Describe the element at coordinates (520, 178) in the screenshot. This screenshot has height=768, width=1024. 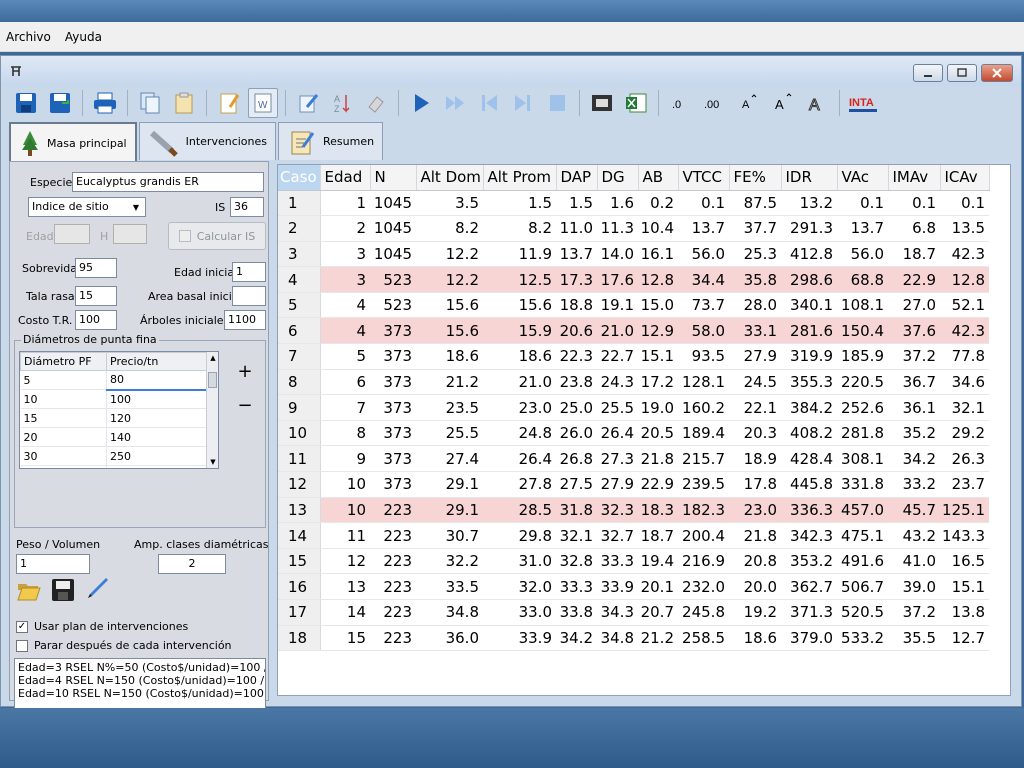
I see `column-header: Alt Prom` at that location.